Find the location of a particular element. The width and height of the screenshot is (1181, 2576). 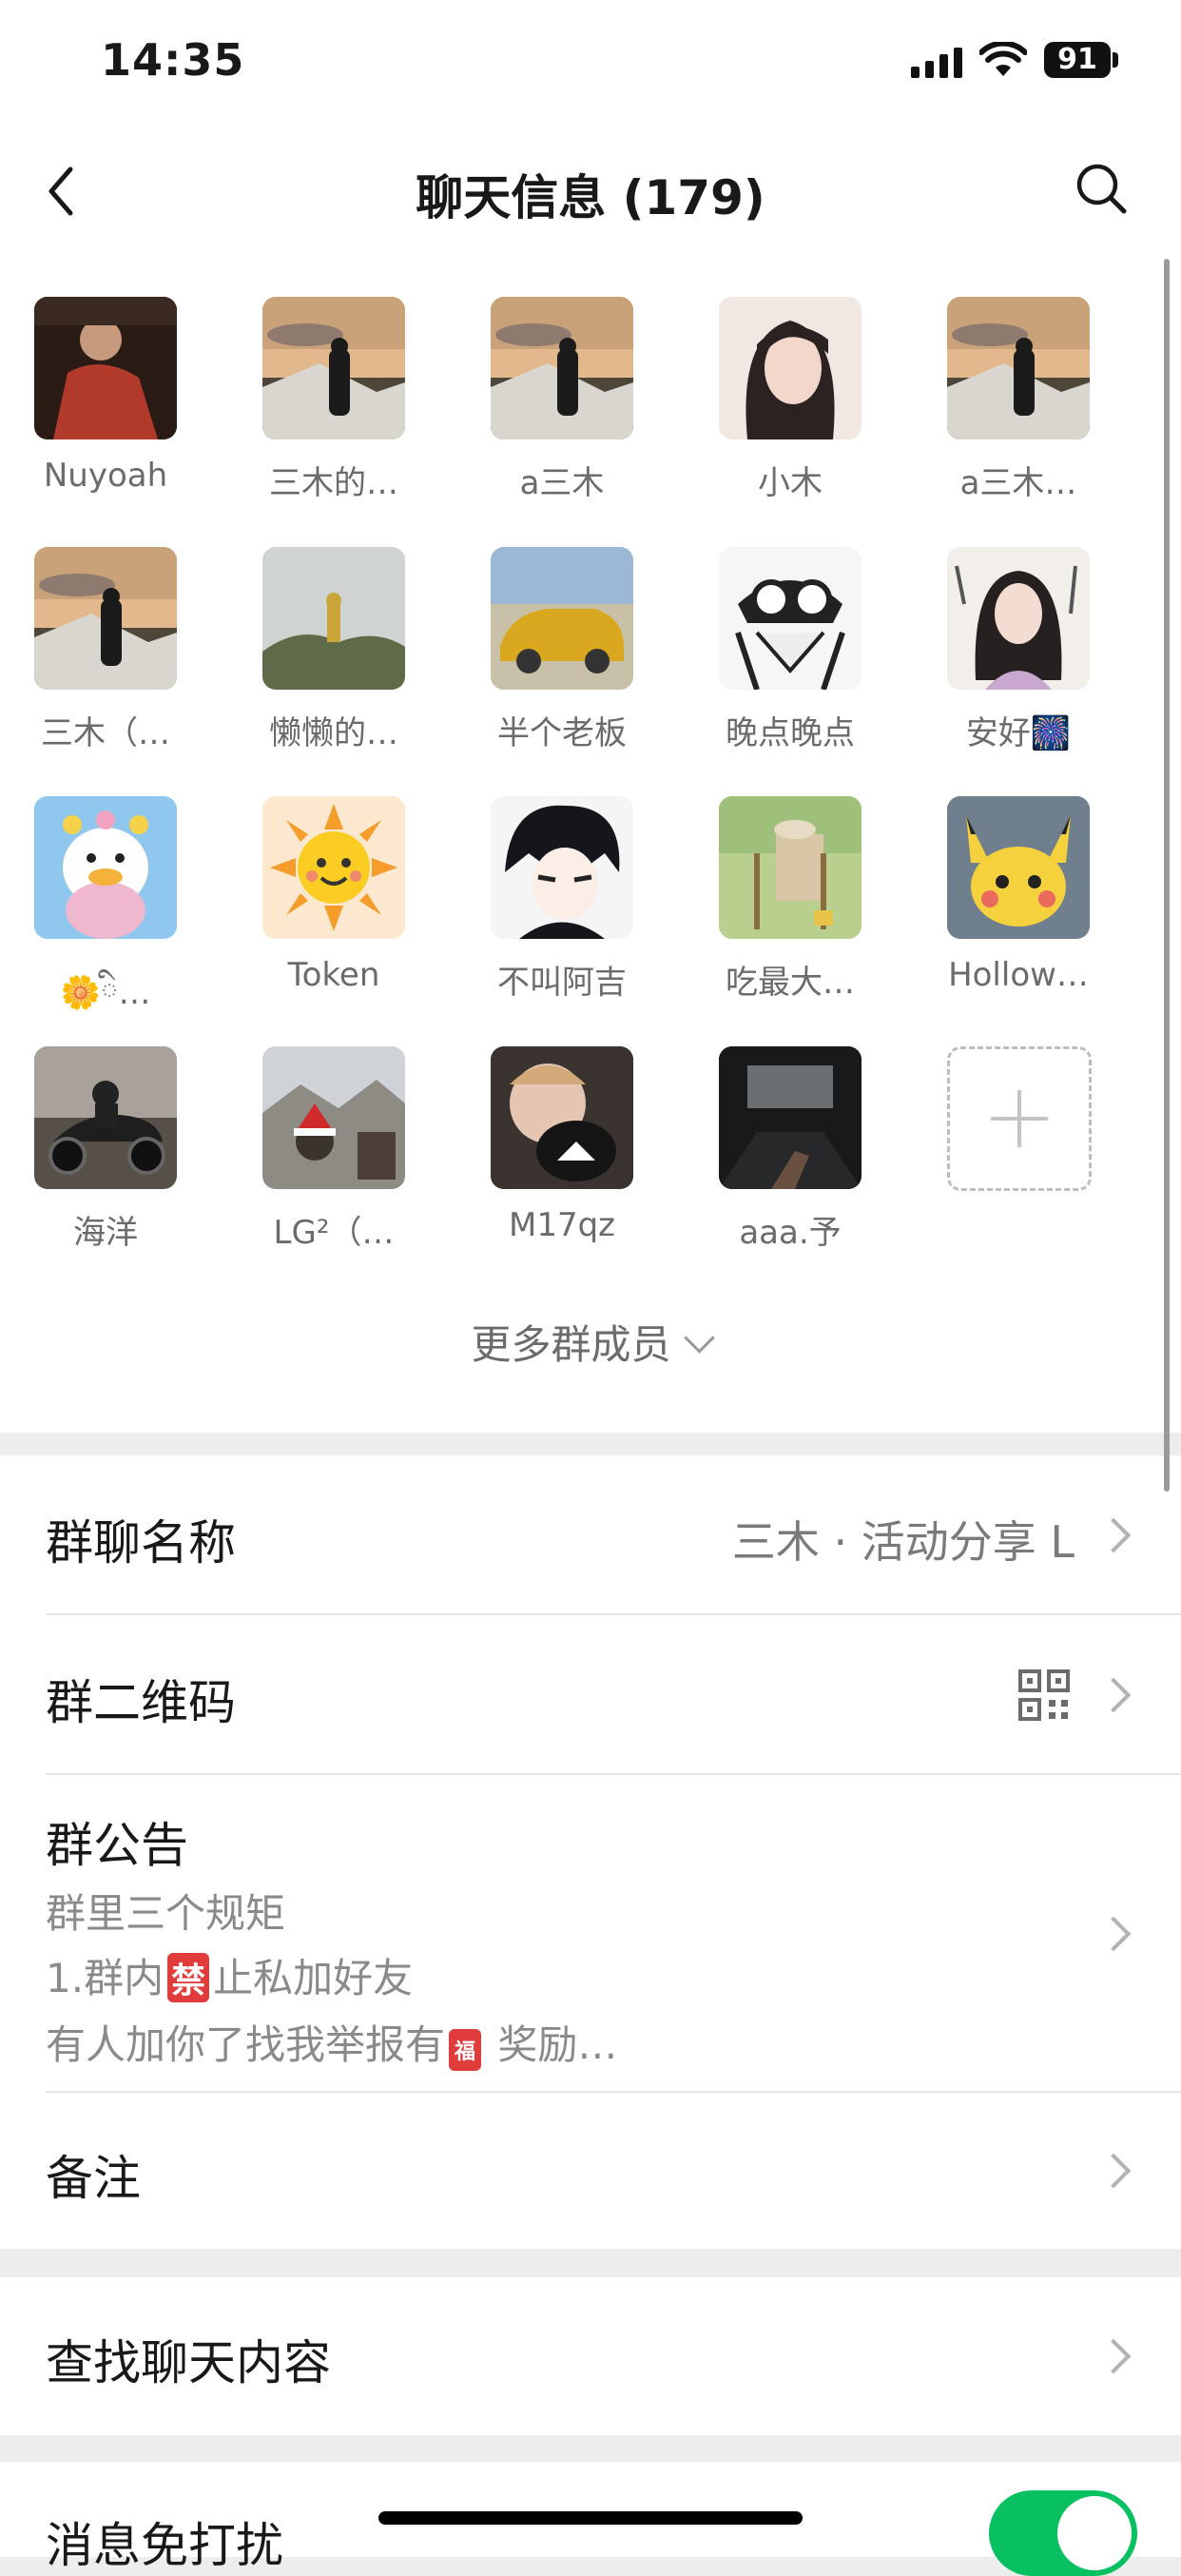

remark-row: 备注 is located at coordinates (590, 2171).